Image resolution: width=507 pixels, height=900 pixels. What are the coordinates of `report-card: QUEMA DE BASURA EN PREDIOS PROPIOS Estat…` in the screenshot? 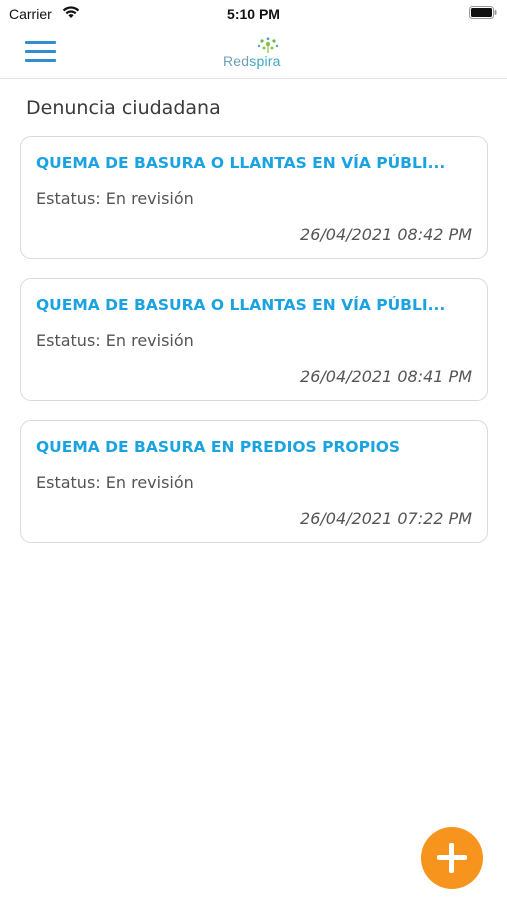 It's located at (254, 481).